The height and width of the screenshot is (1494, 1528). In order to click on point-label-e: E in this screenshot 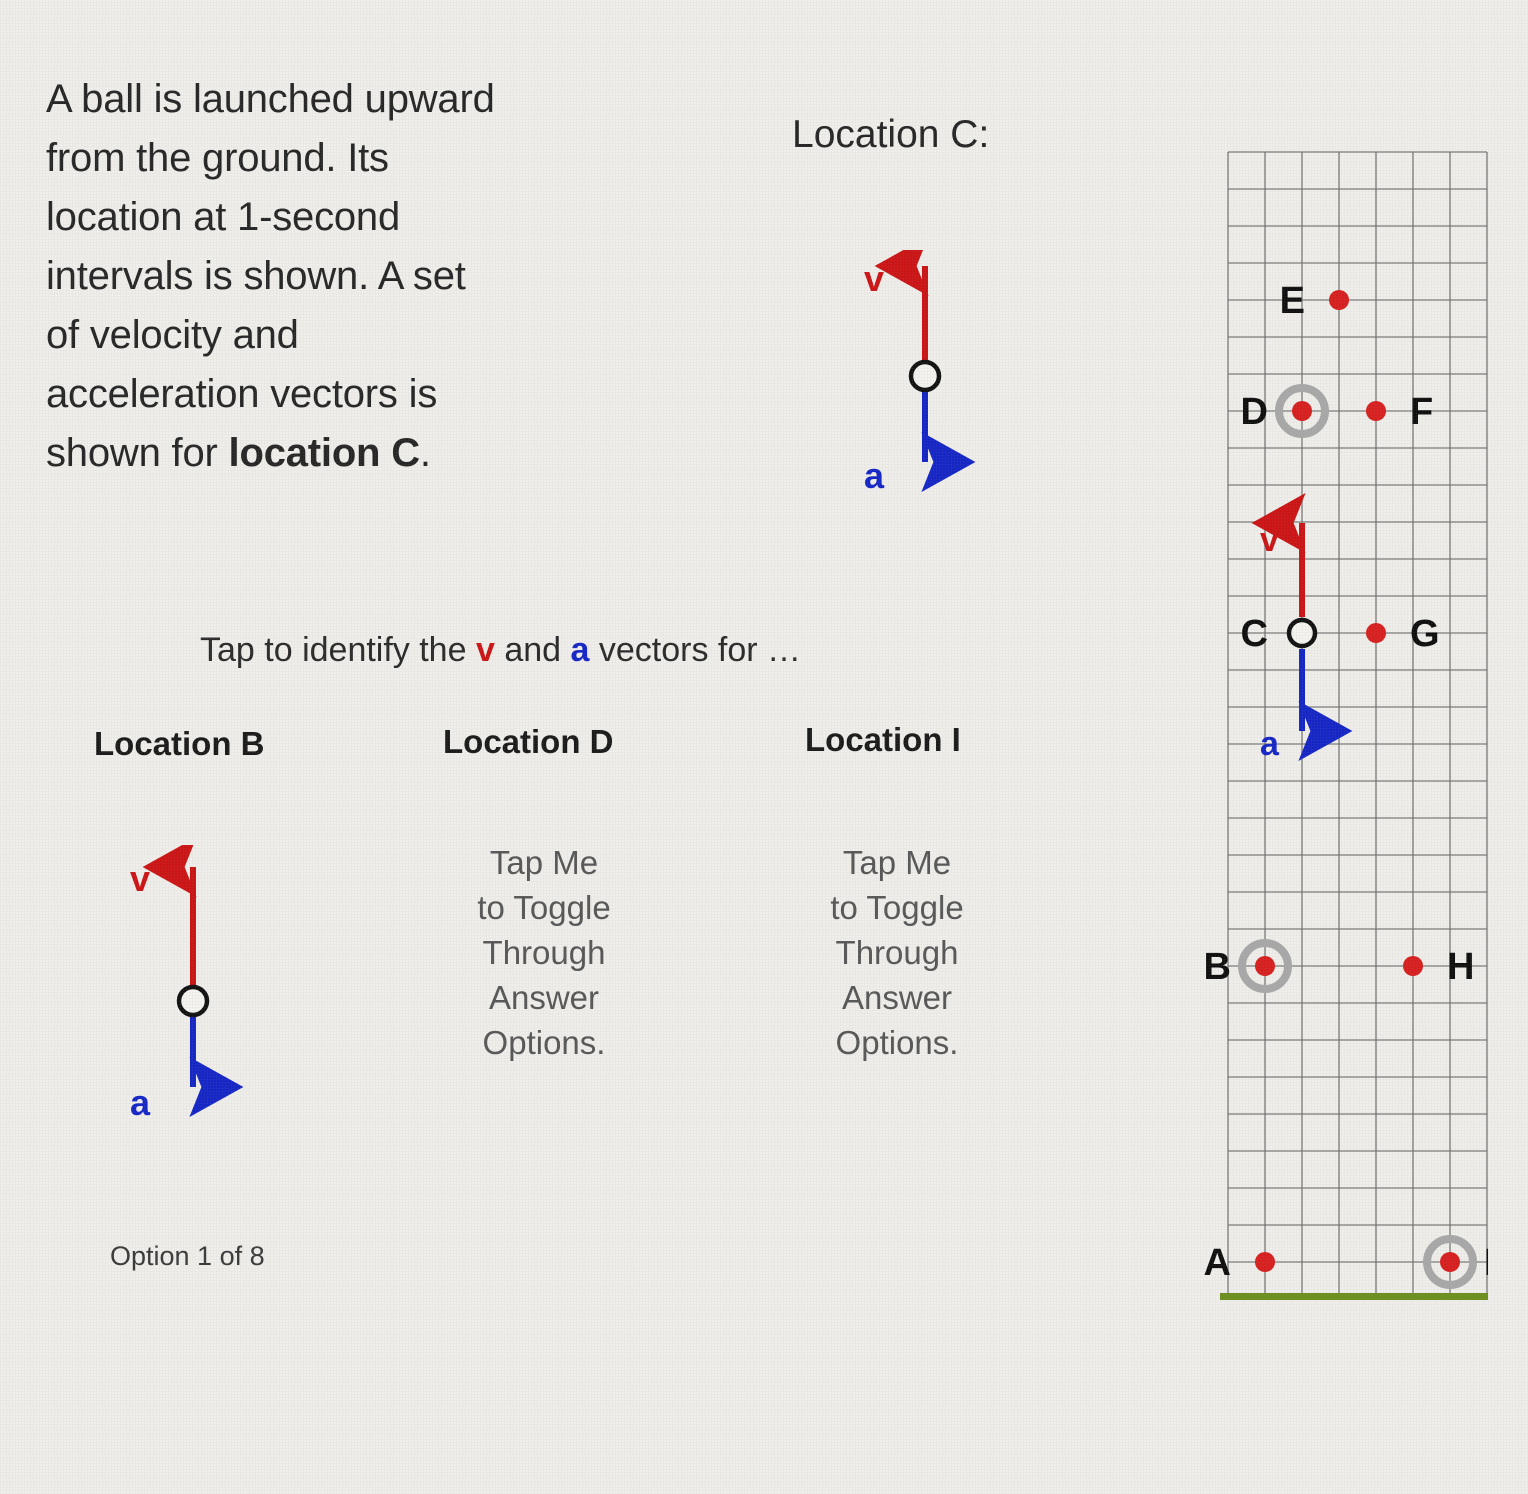, I will do `click(1292, 301)`.